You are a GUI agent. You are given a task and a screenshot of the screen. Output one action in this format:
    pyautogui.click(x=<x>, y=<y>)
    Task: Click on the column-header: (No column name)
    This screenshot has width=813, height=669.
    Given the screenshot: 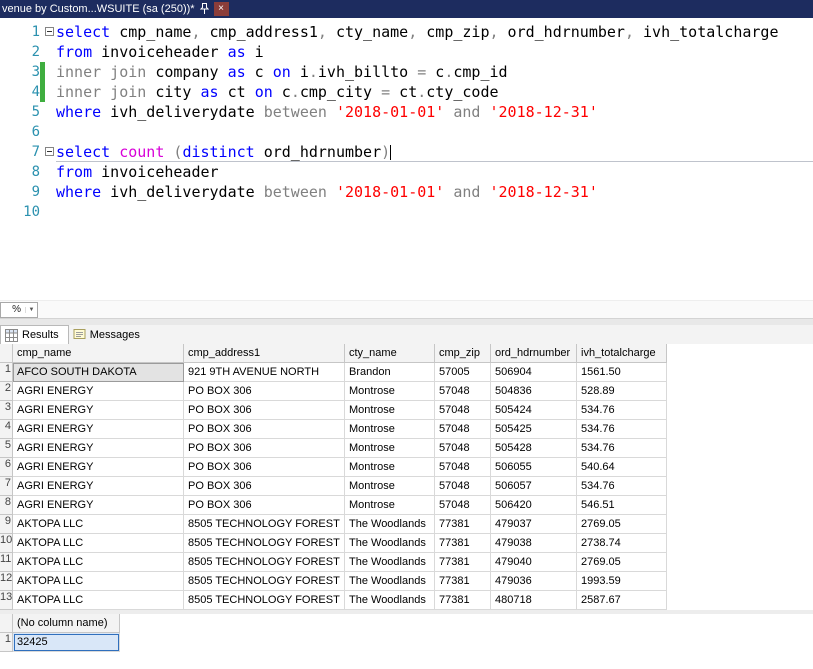 What is the action you would take?
    pyautogui.click(x=66, y=623)
    